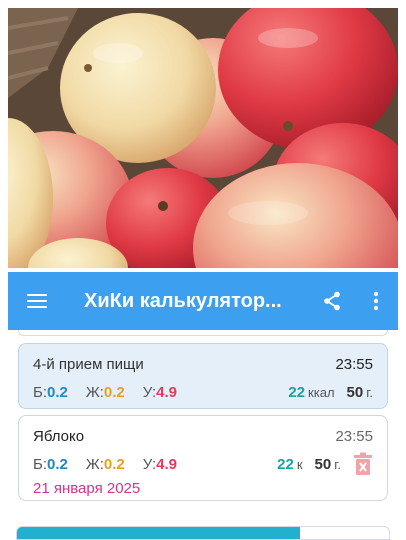 The width and height of the screenshot is (406, 540). What do you see at coordinates (88, 364) in the screenshot?
I see `meal-title: 4-й прием пищи` at bounding box center [88, 364].